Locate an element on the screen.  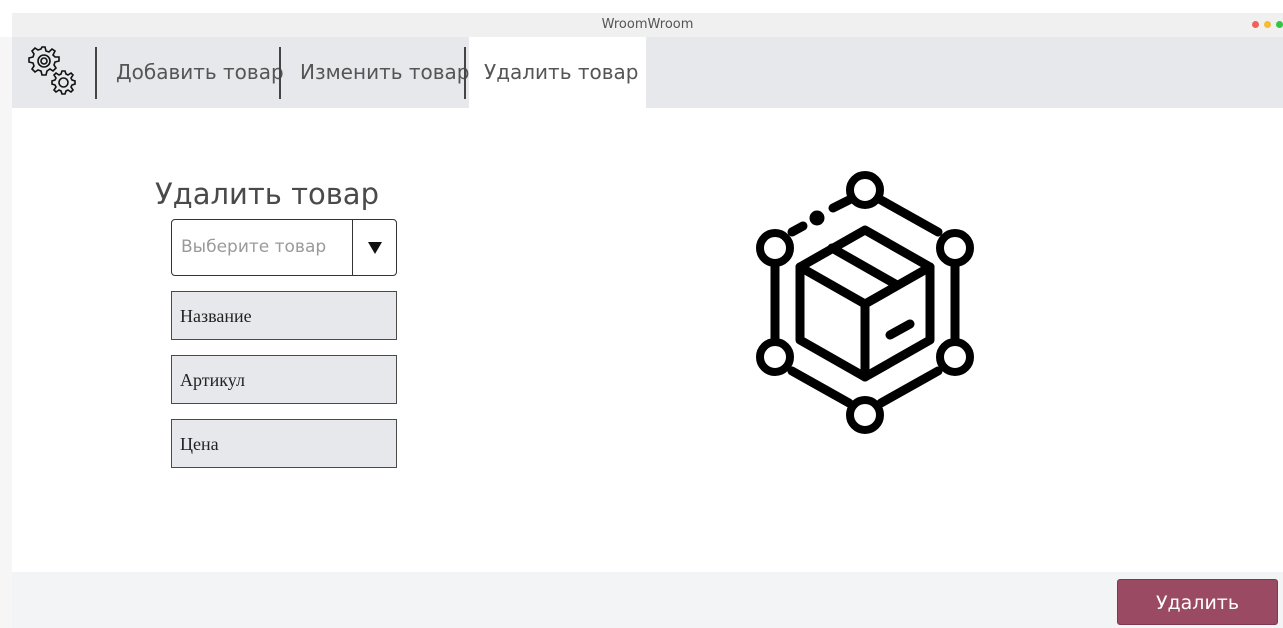
delete-button: Удалить is located at coordinates (1197, 602).